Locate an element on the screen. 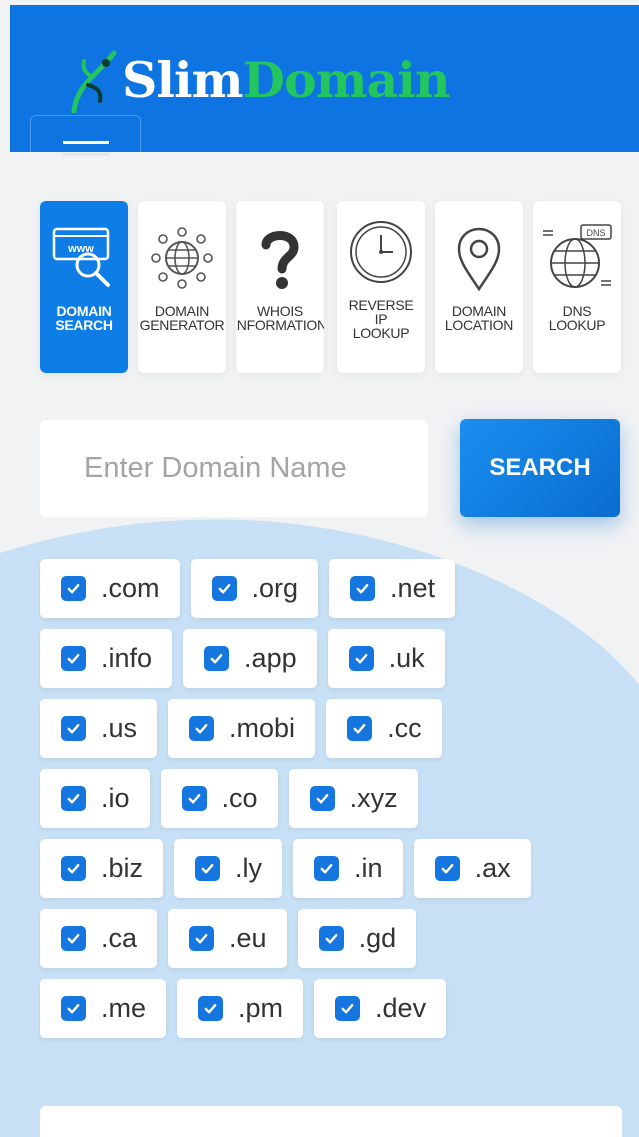  tld-label: .io is located at coordinates (115, 798).